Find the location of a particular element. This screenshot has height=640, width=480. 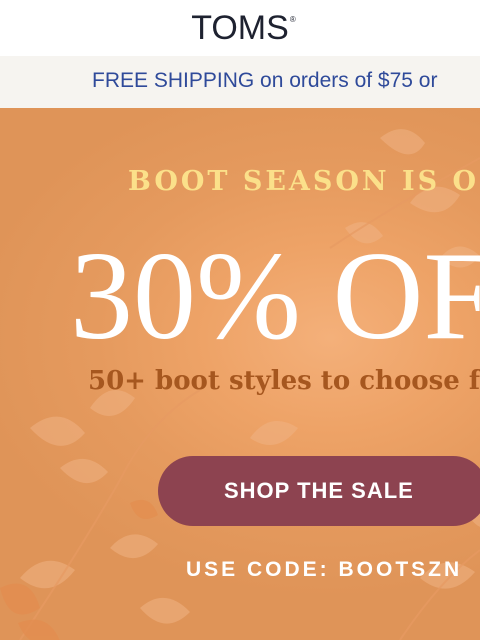

shop-the-sale-button: SHOP THE SALE is located at coordinates (319, 491).